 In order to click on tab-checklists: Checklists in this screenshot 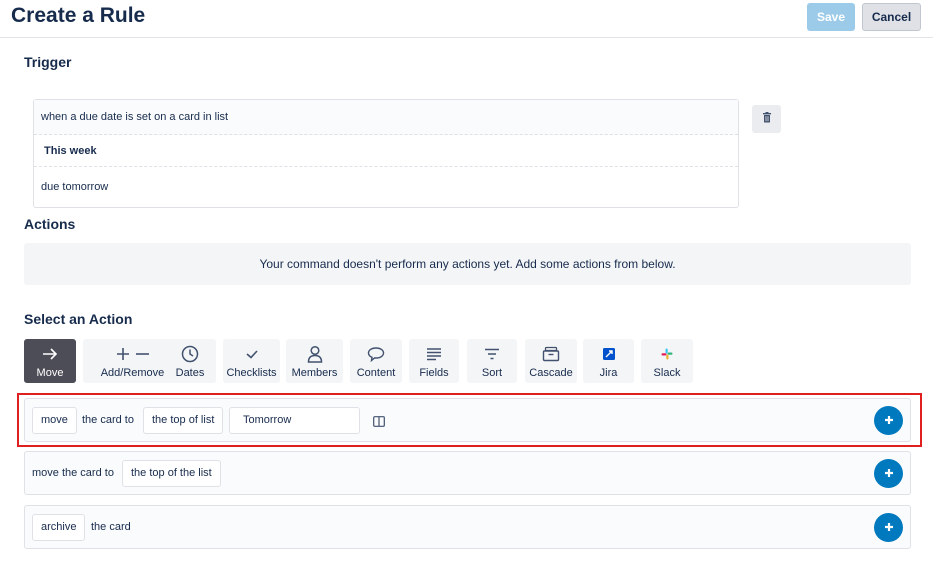, I will do `click(251, 361)`.